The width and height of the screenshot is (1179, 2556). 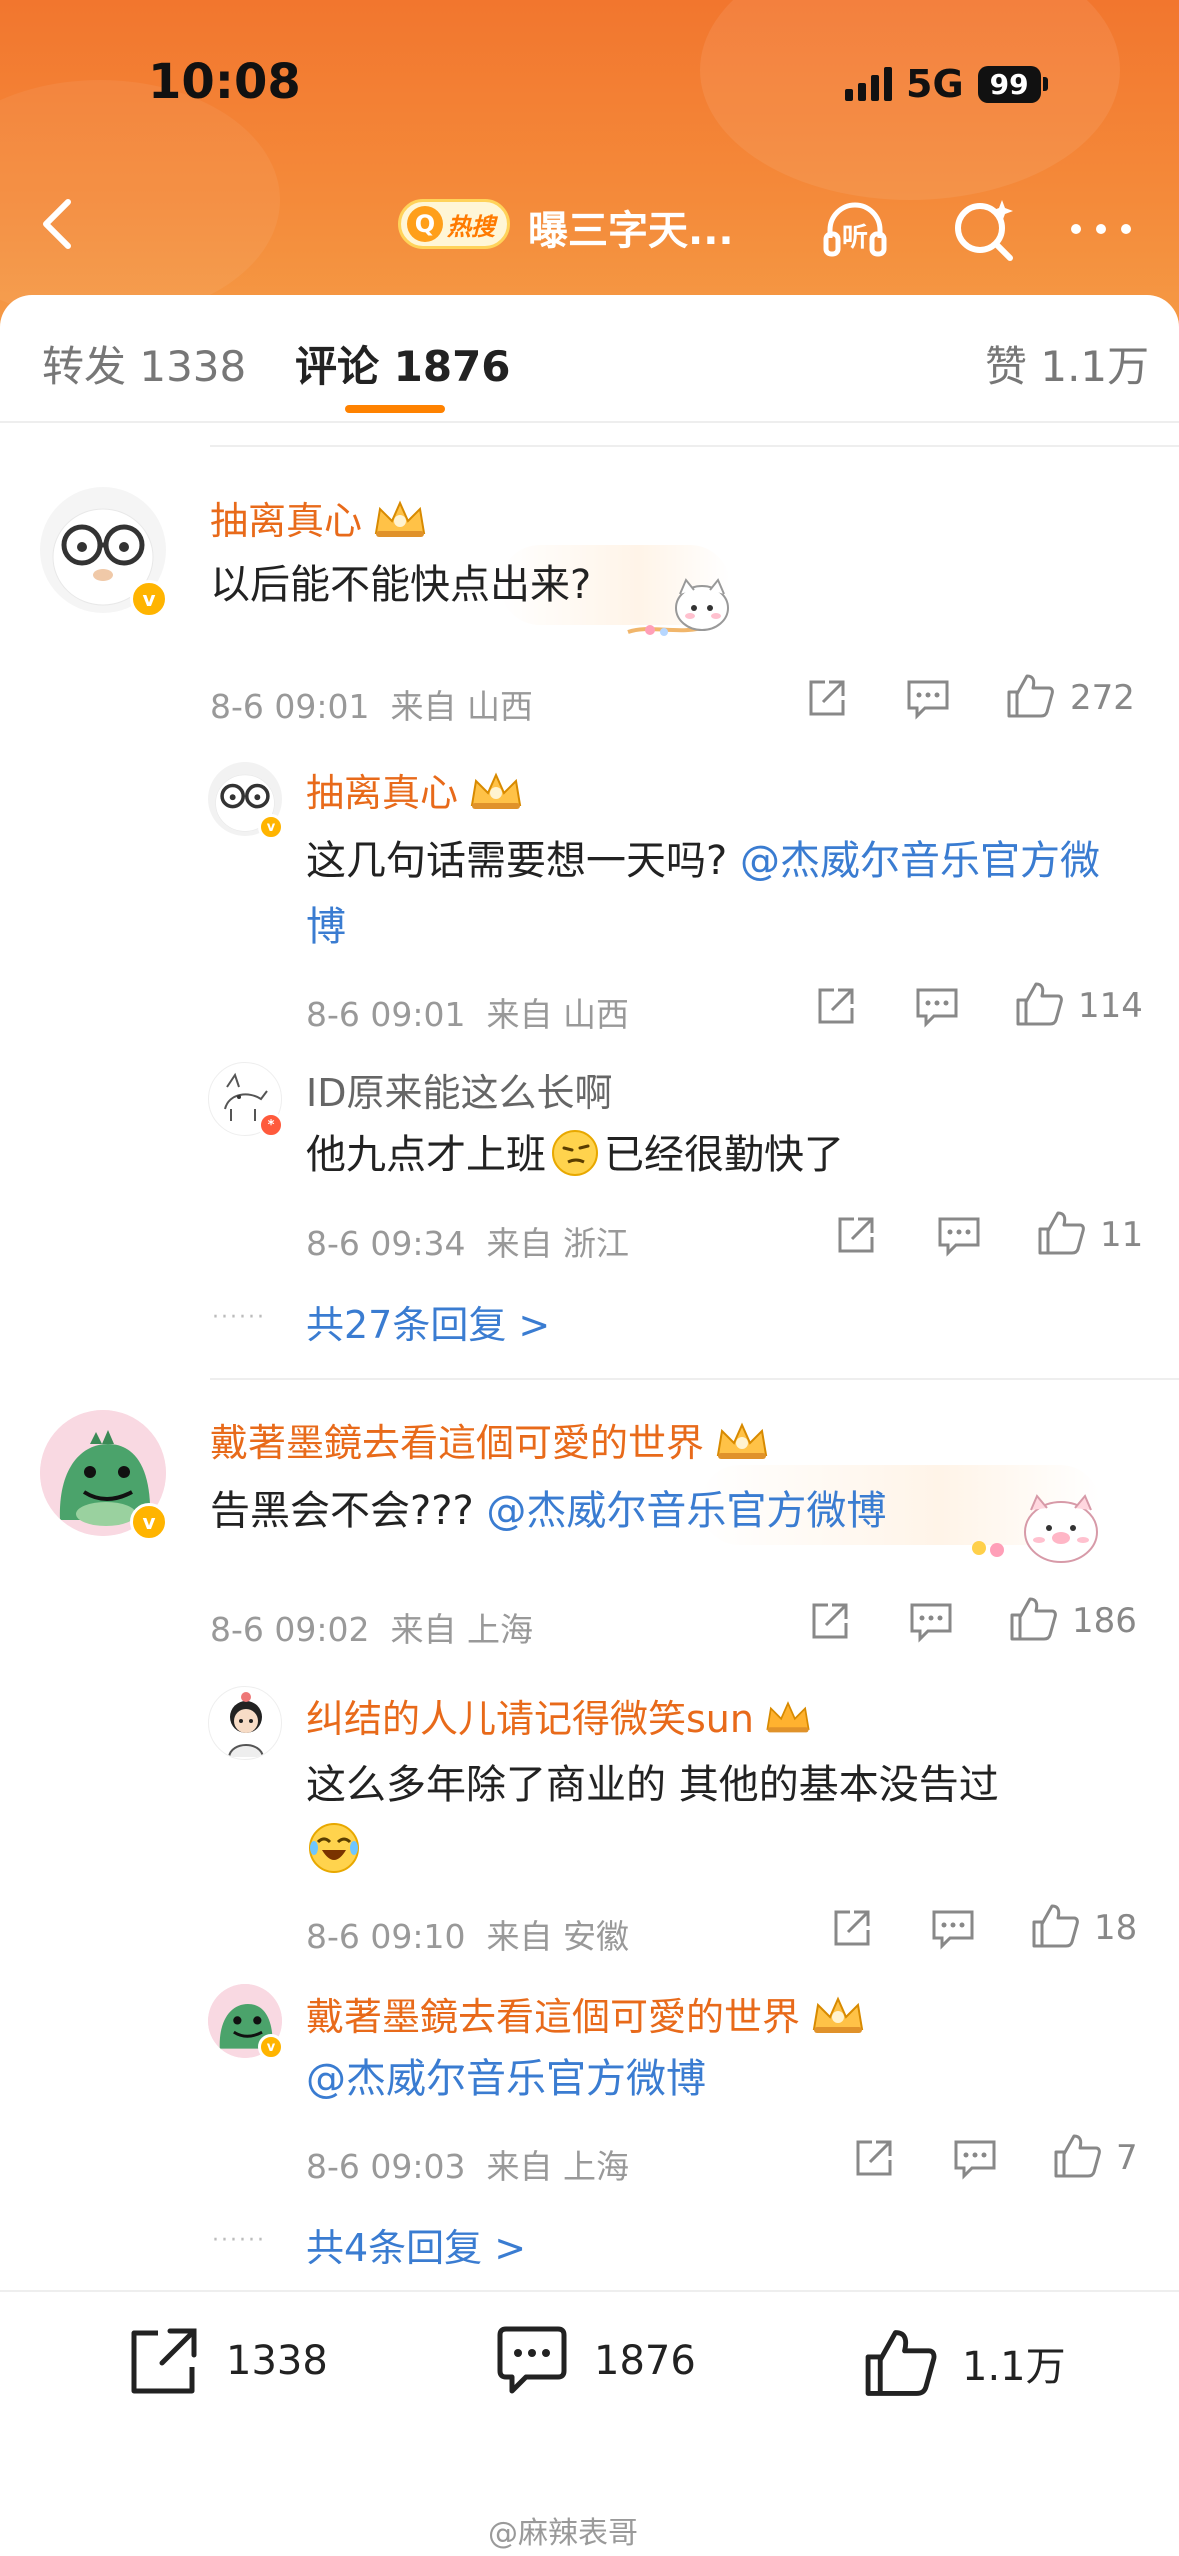 I want to click on tab-comments: 评论 1876, so click(x=403, y=363).